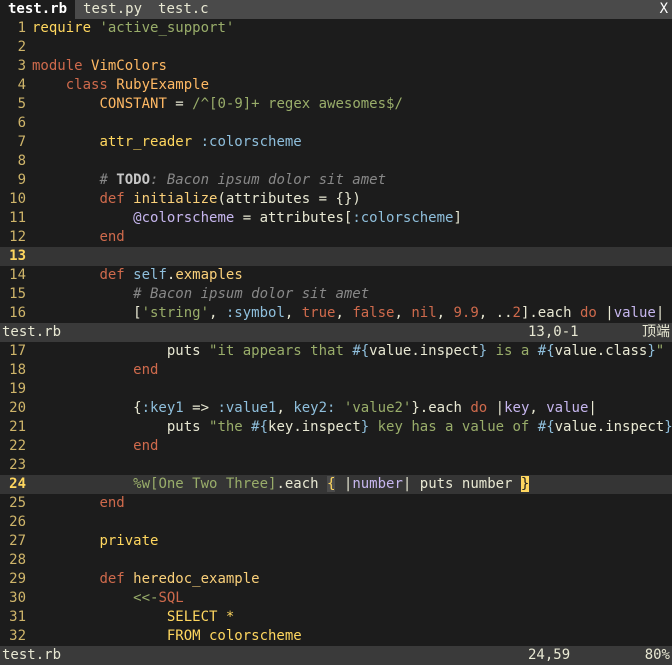  I want to click on code-text: private, so click(352, 541).